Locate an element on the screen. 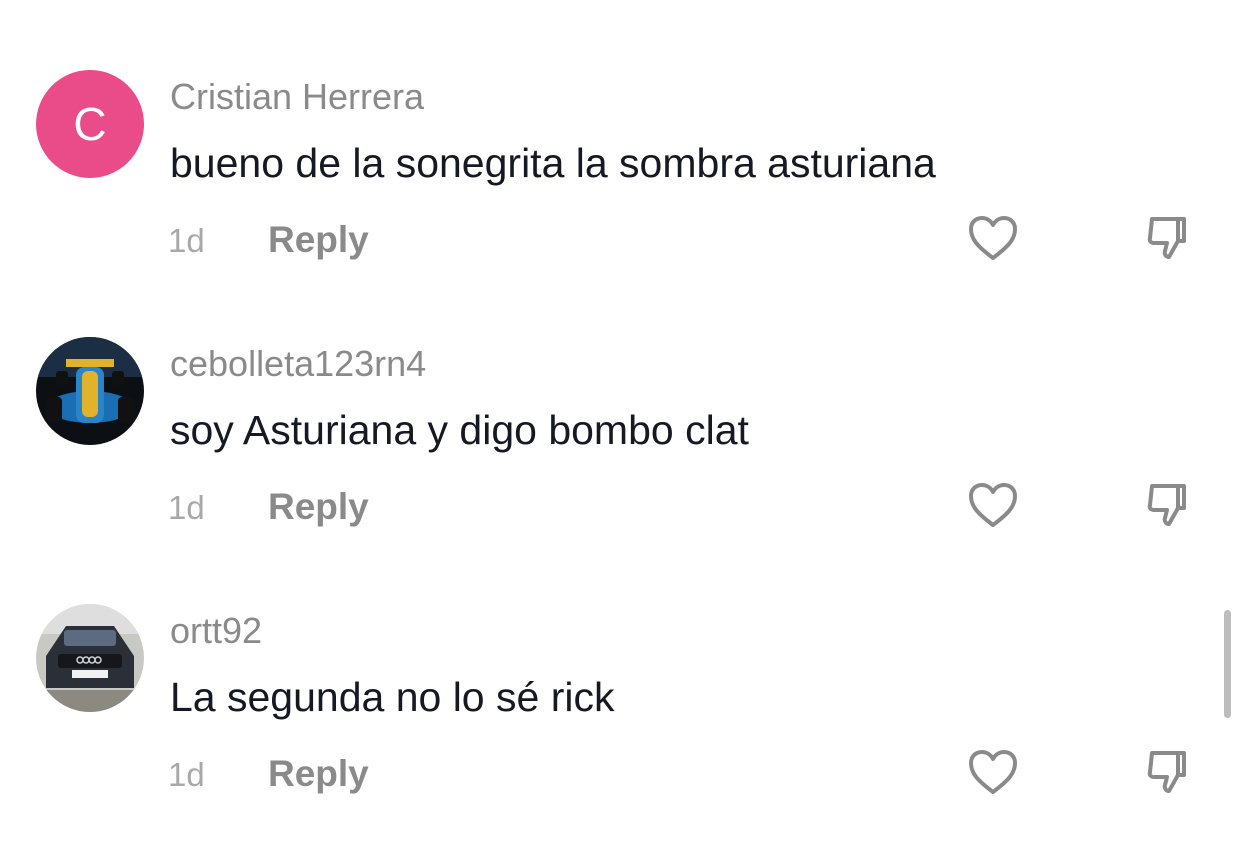  comment-username: ortt92 is located at coordinates (216, 631).